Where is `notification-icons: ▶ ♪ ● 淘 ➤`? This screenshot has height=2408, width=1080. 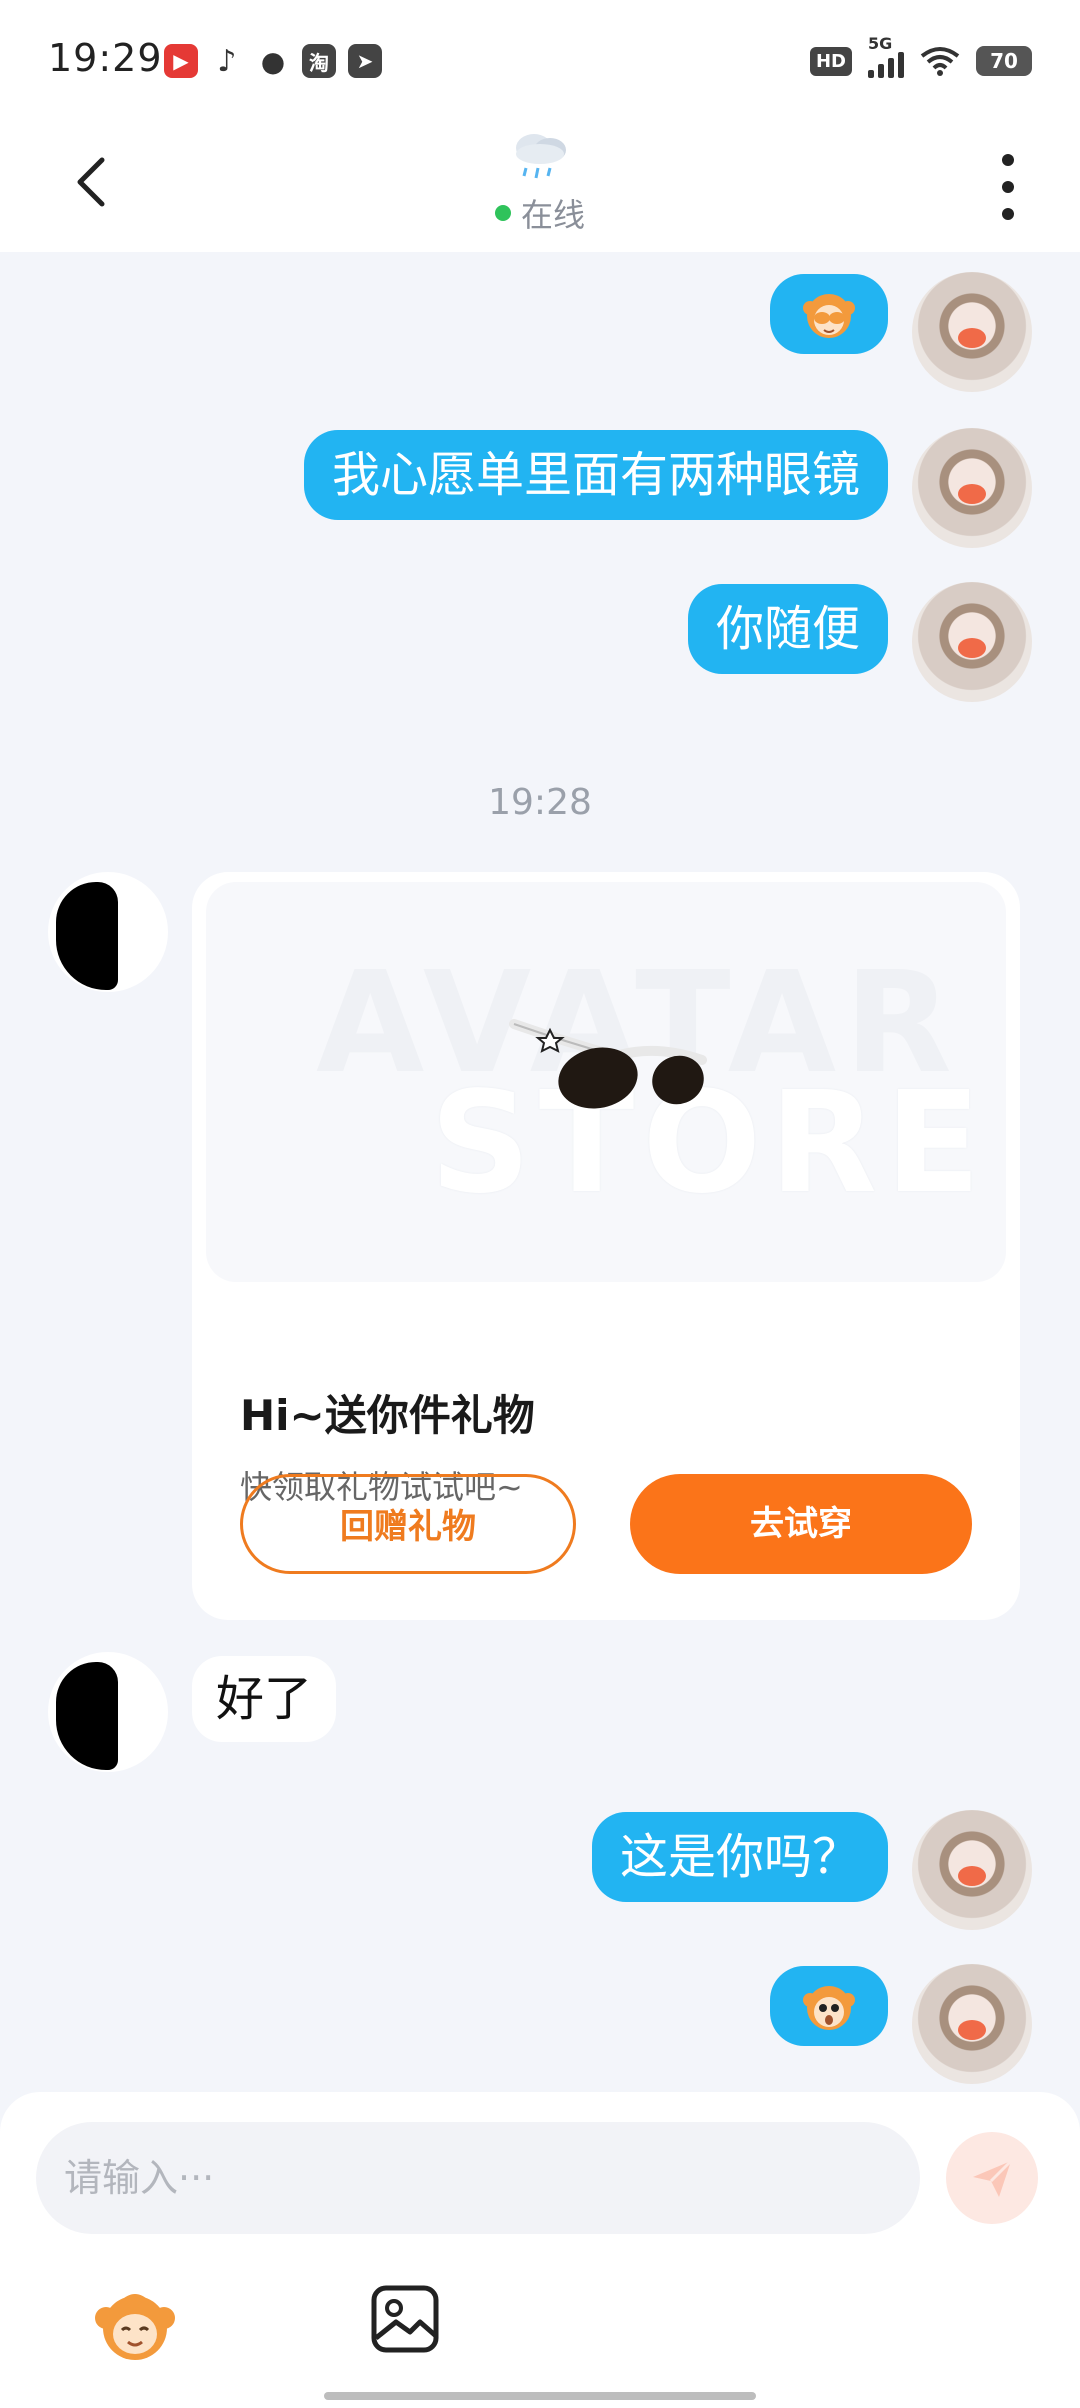
notification-icons: ▶ ♪ ● 淘 ➤ is located at coordinates (273, 61).